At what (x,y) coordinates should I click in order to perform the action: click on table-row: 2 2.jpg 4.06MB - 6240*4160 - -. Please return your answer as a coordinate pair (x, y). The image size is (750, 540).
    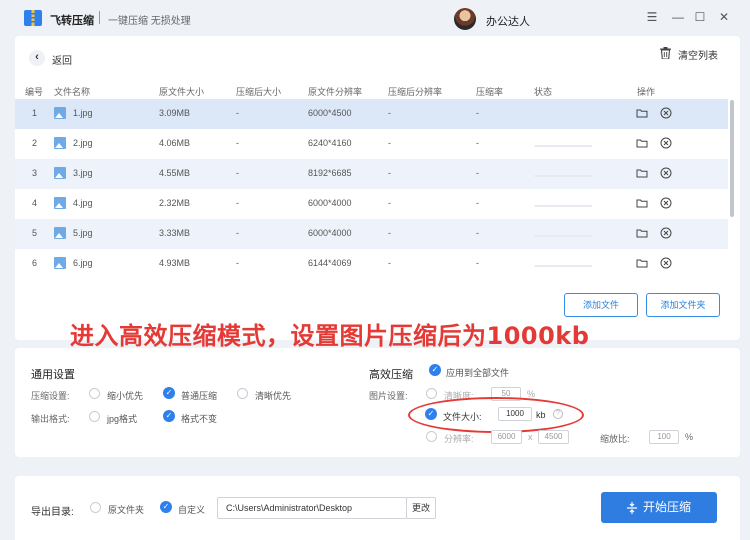
    Looking at the image, I should click on (371, 144).